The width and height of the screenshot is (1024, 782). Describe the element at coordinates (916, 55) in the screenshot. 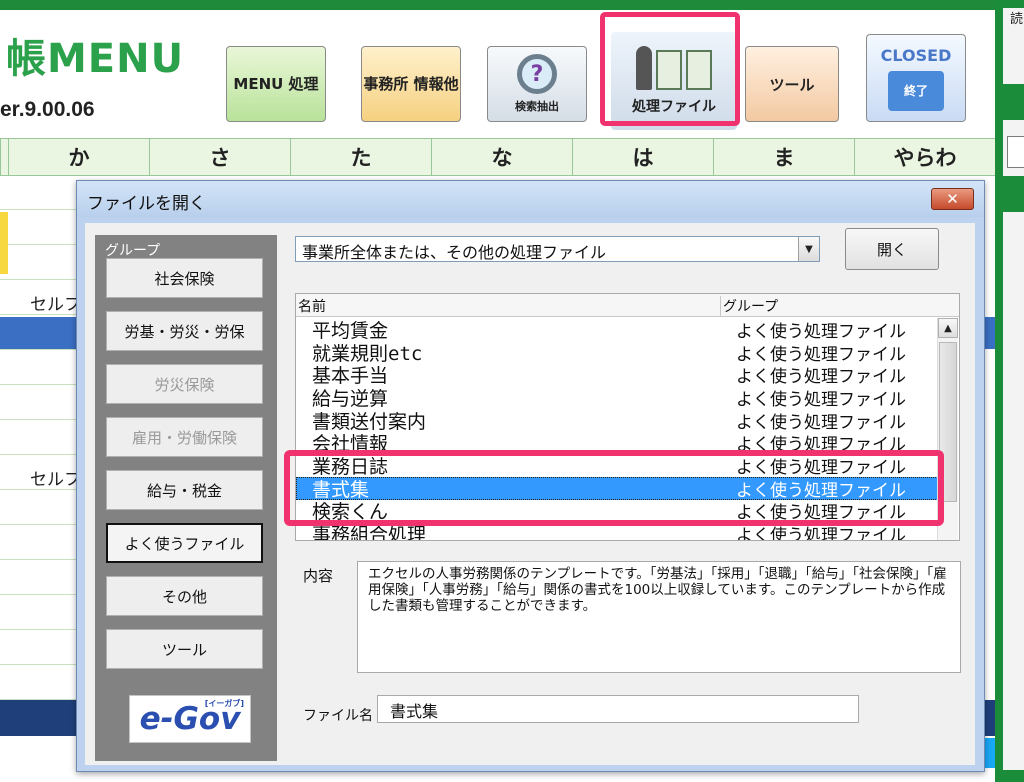

I see `closed-label: CLOSED` at that location.